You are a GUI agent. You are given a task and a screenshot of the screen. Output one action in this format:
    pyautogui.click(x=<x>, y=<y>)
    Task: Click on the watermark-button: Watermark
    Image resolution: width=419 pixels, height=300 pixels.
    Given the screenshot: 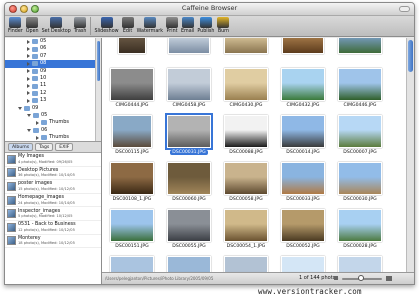 What is the action you would take?
    pyautogui.click(x=150, y=26)
    